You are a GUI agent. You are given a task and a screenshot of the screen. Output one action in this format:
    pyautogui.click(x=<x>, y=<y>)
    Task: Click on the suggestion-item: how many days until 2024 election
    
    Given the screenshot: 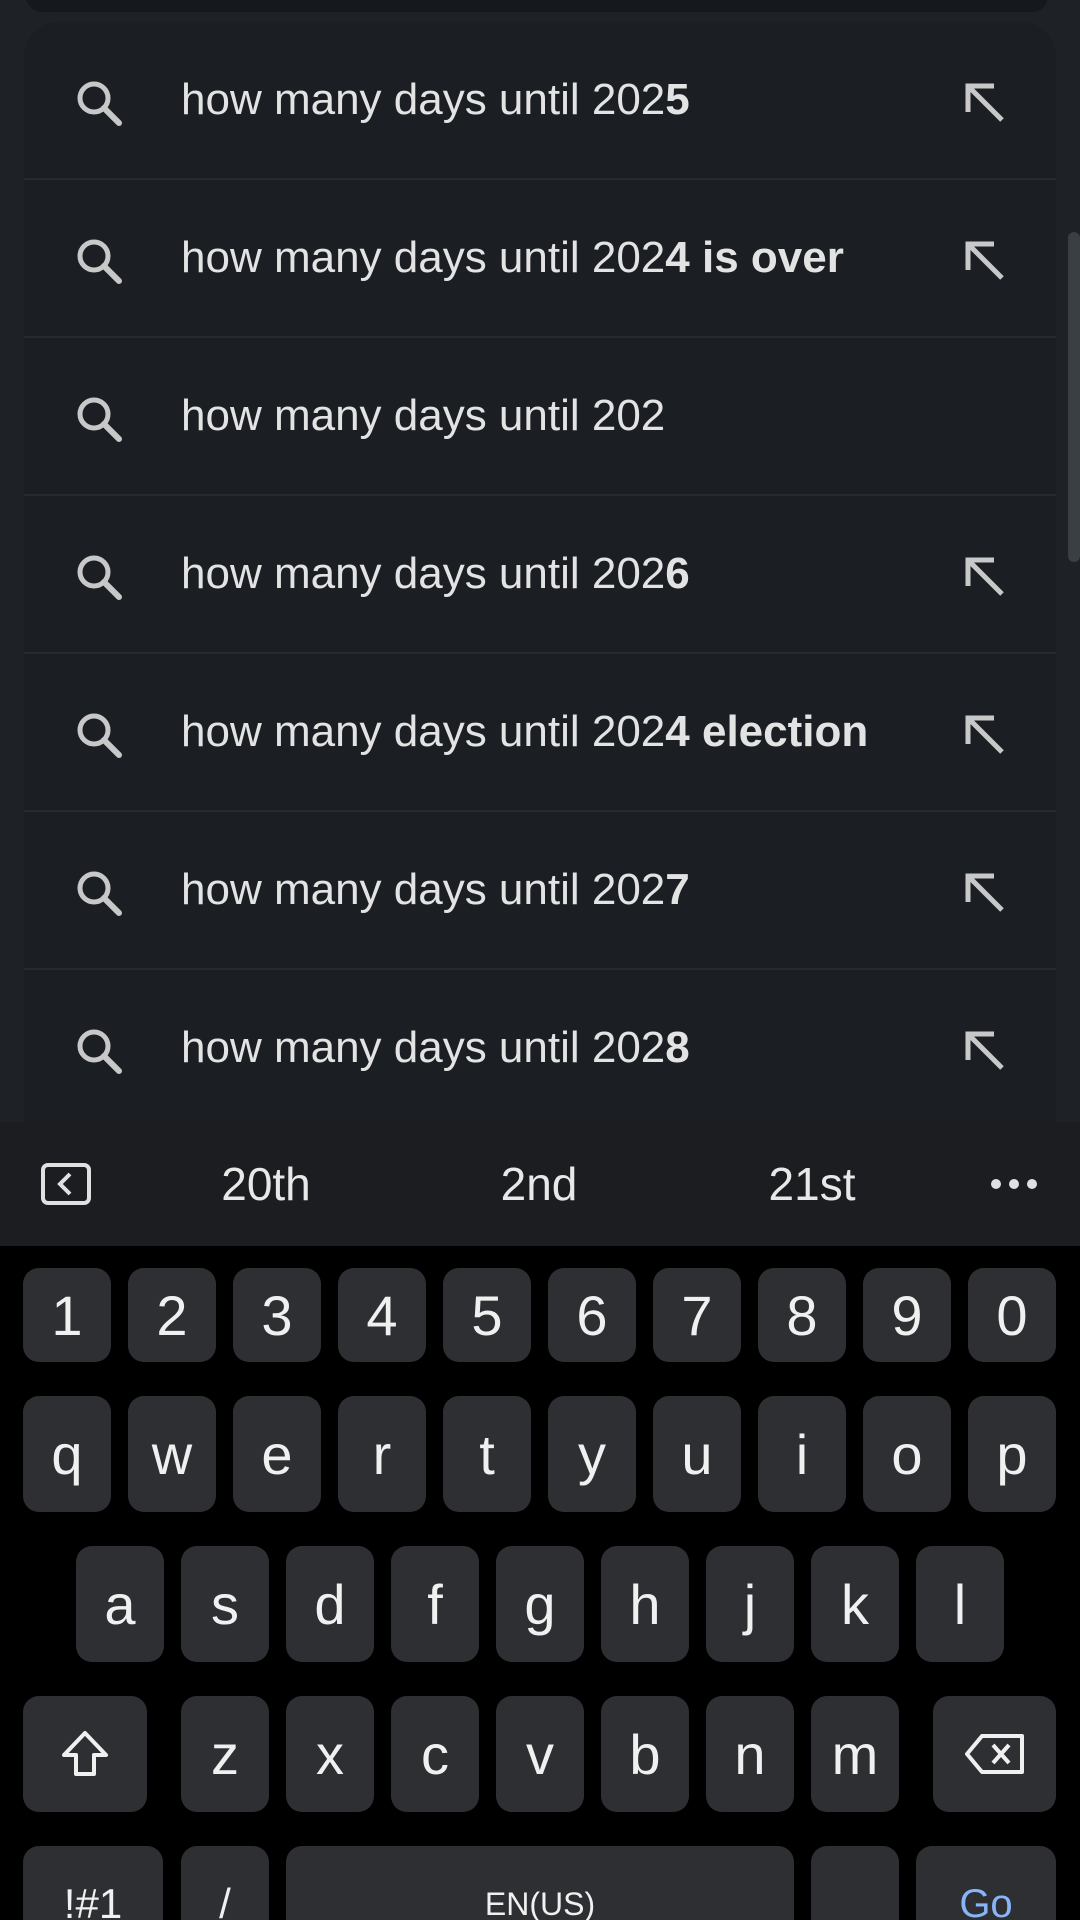 What is the action you would take?
    pyautogui.click(x=540, y=733)
    